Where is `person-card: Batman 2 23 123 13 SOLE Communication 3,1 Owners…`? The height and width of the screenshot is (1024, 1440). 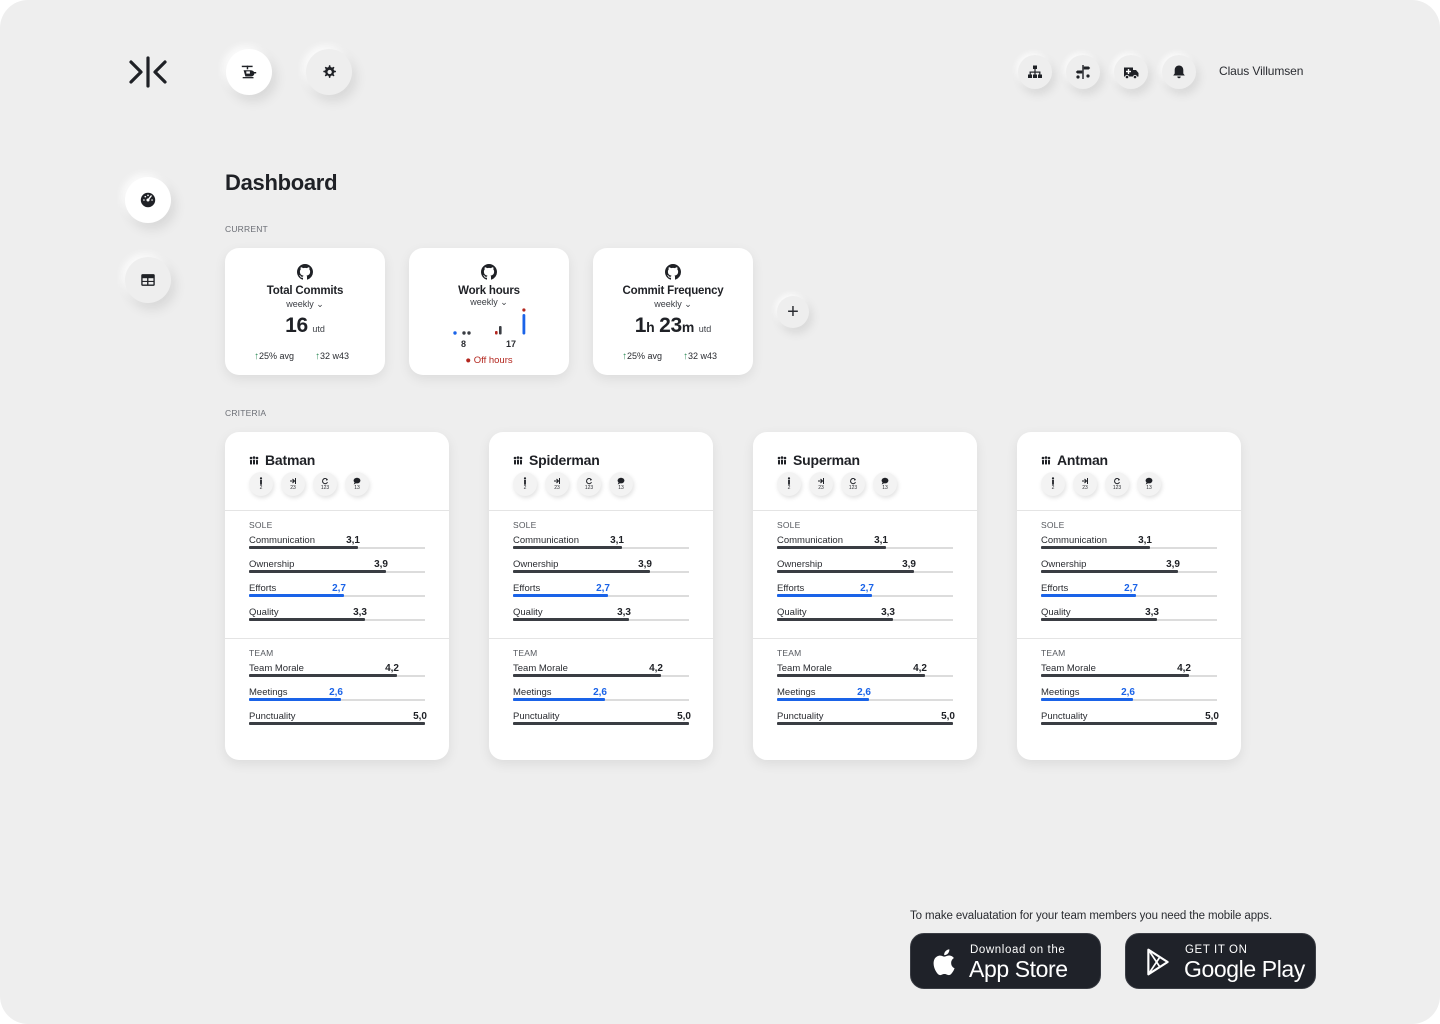
person-card: Batman 2 23 123 13 SOLE Communication 3,1 Owners… is located at coordinates (337, 596).